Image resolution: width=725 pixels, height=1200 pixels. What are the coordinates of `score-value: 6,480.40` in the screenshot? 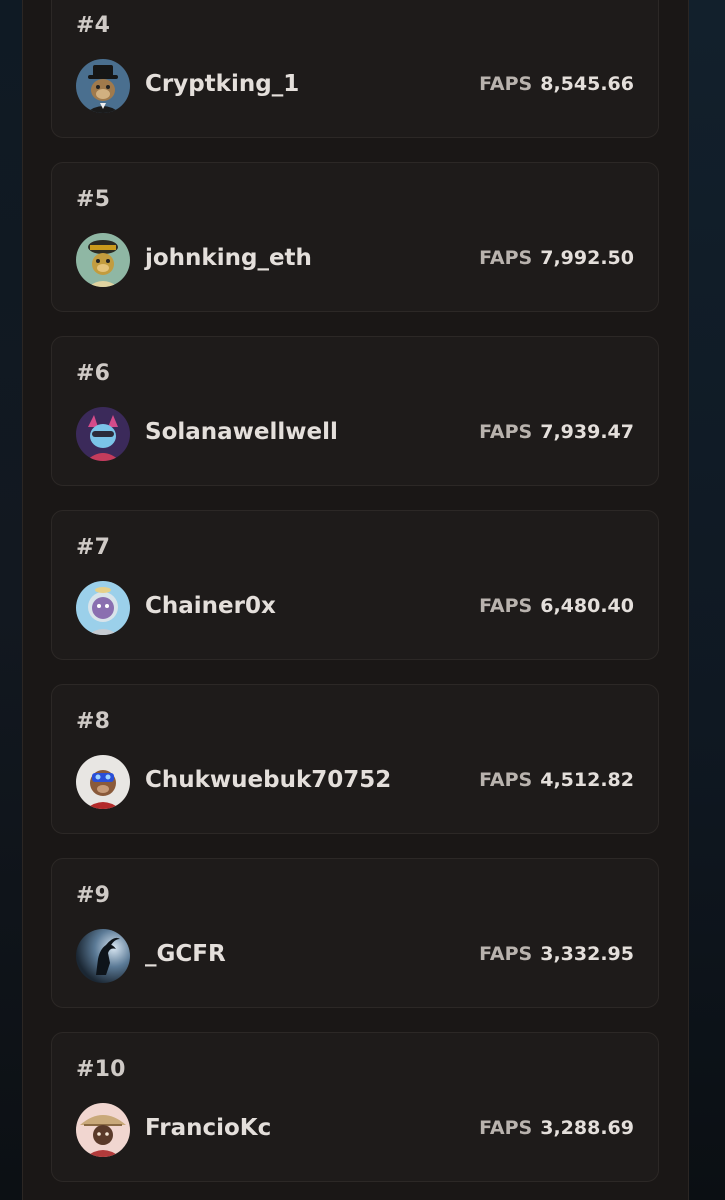 It's located at (587, 606).